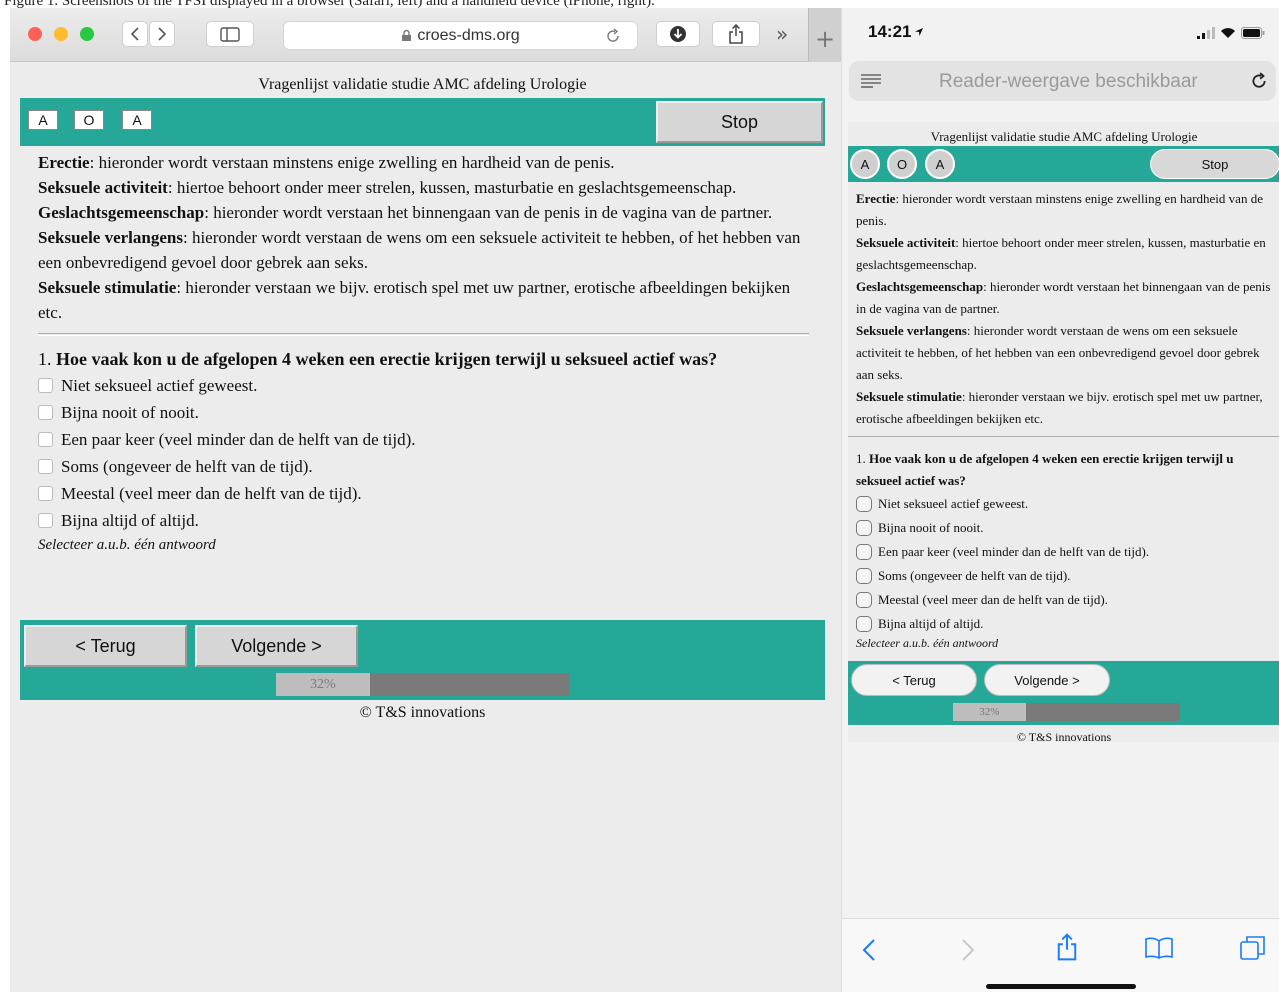  Describe the element at coordinates (323, 684) in the screenshot. I see `progress-fill: 32%` at that location.